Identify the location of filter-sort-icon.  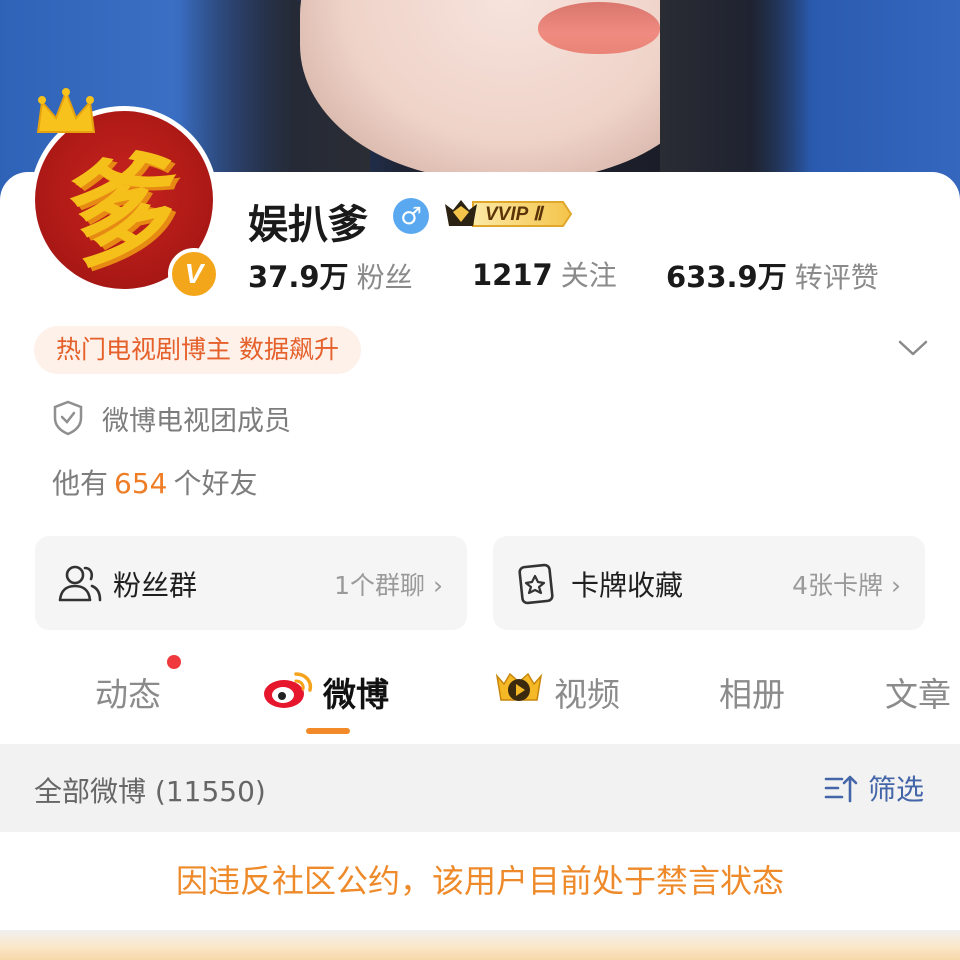
(841, 789).